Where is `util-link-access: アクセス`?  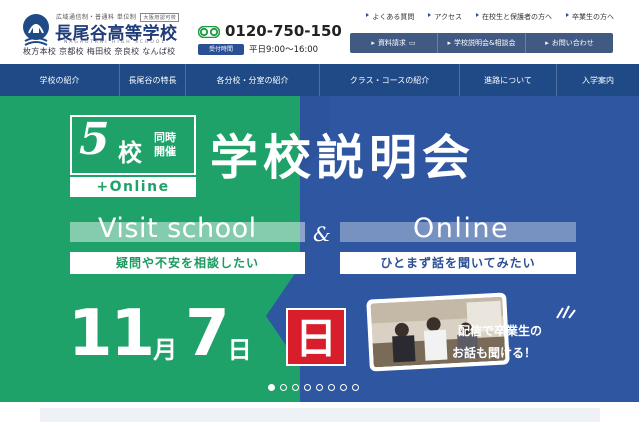
util-link-access: アクセス is located at coordinates (445, 17).